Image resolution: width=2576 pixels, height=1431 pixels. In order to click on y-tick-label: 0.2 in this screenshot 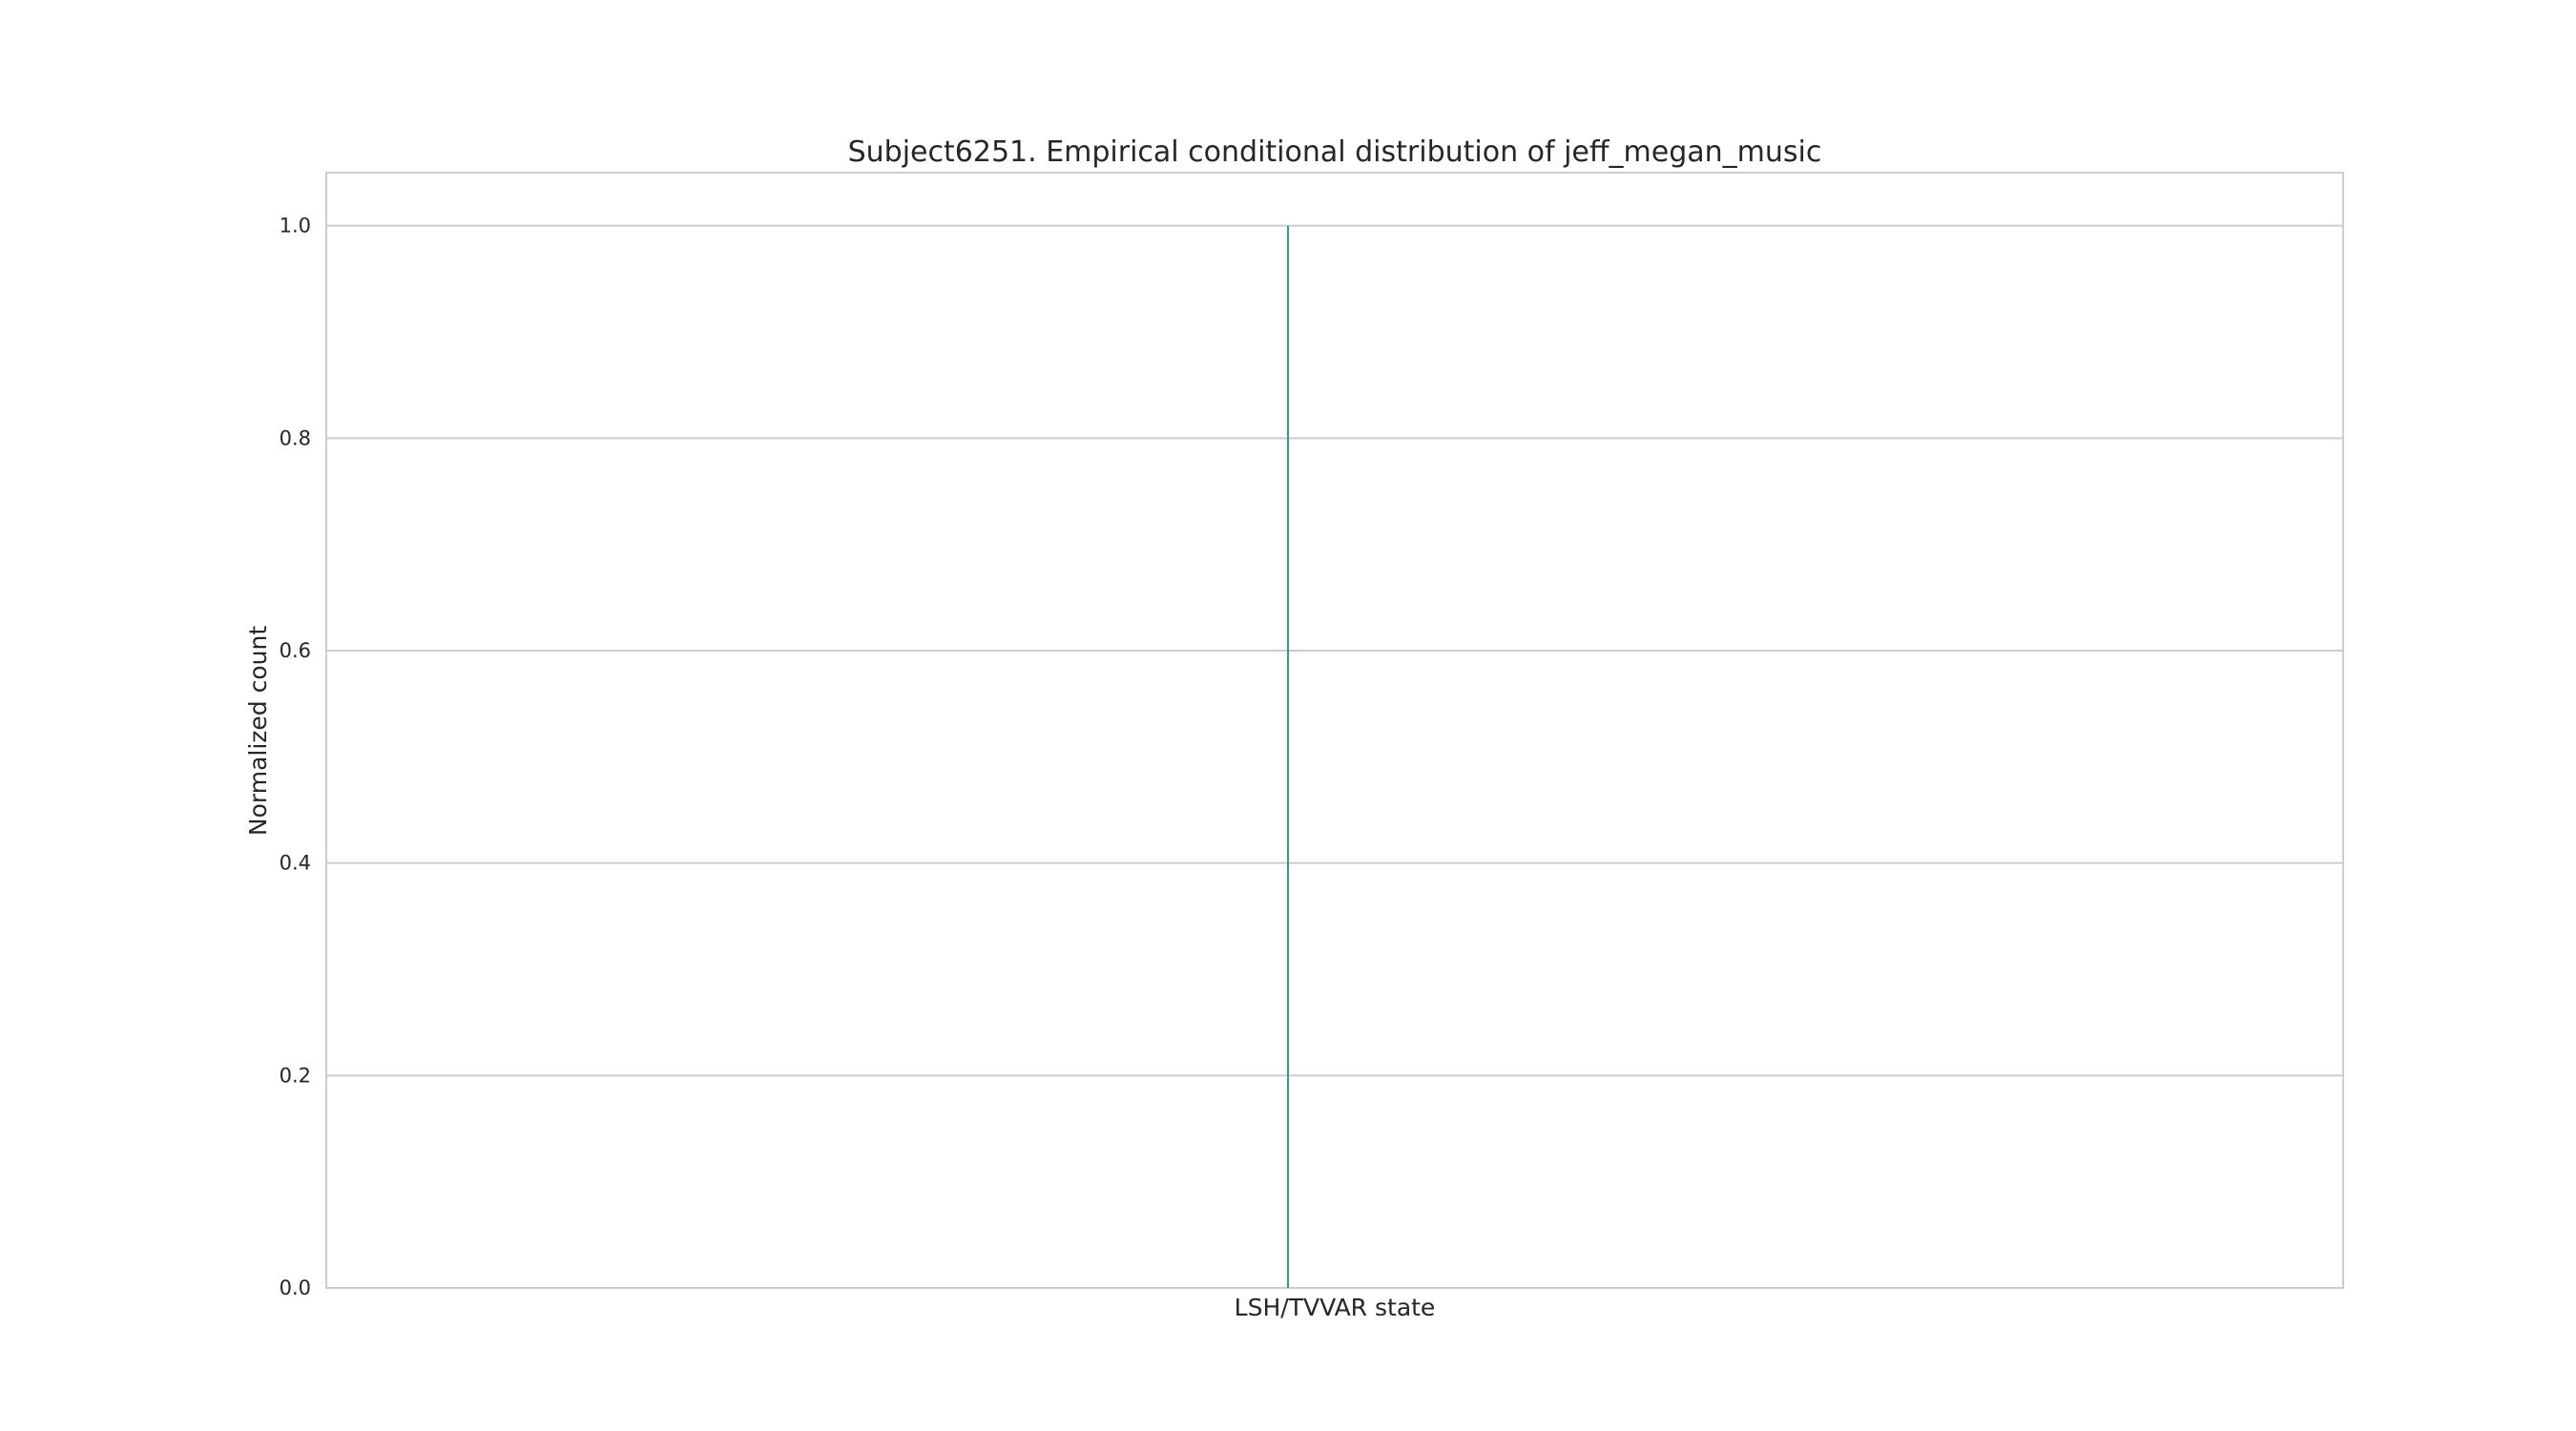, I will do `click(295, 1075)`.